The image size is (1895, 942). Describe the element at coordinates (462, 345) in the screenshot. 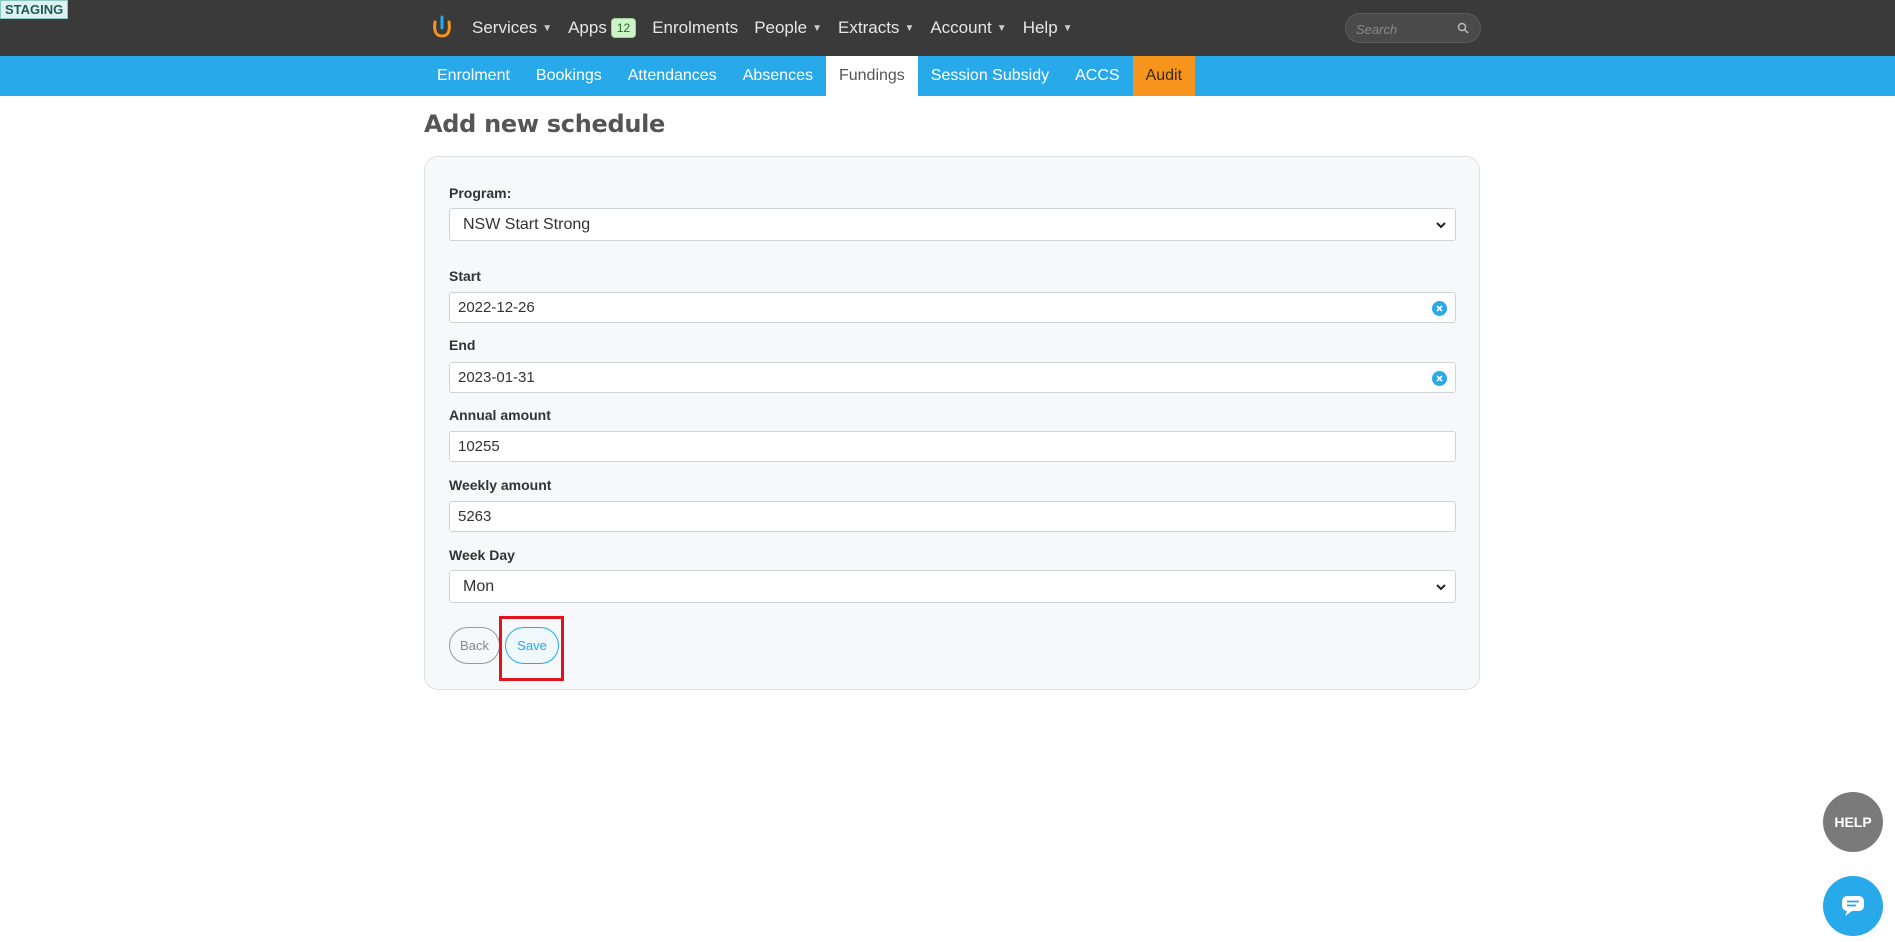

I see `end-label: End` at that location.